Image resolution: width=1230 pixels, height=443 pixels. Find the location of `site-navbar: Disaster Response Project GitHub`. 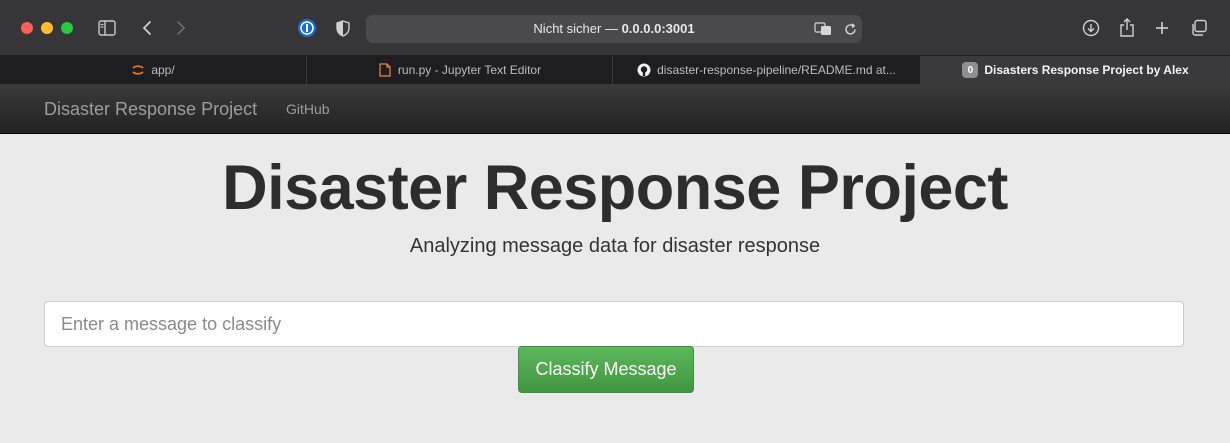

site-navbar: Disaster Response Project GitHub is located at coordinates (615, 109).